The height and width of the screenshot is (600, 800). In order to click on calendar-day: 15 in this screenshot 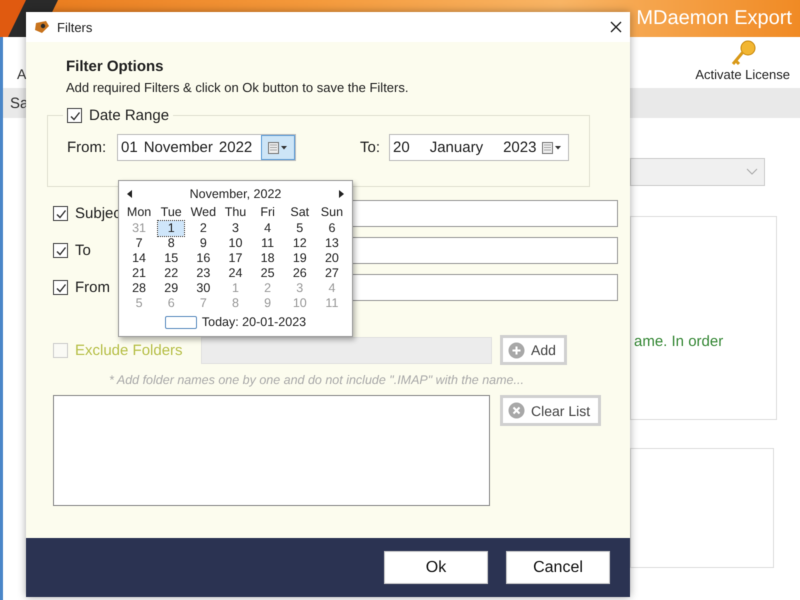, I will do `click(171, 258)`.